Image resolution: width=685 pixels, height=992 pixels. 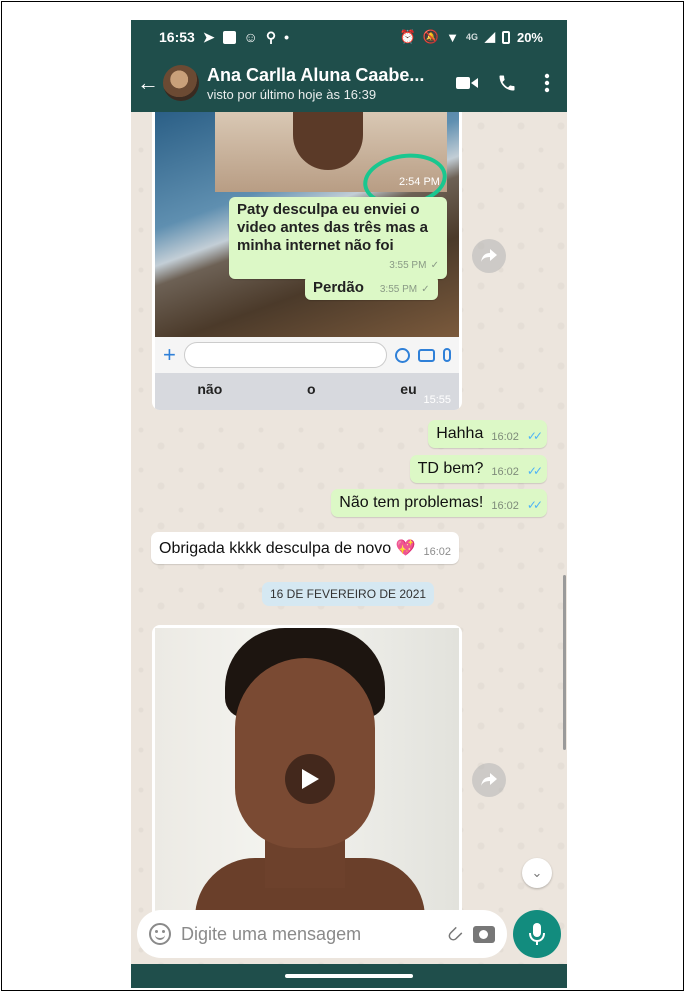 I want to click on person-icon: ⚲, so click(x=271, y=36).